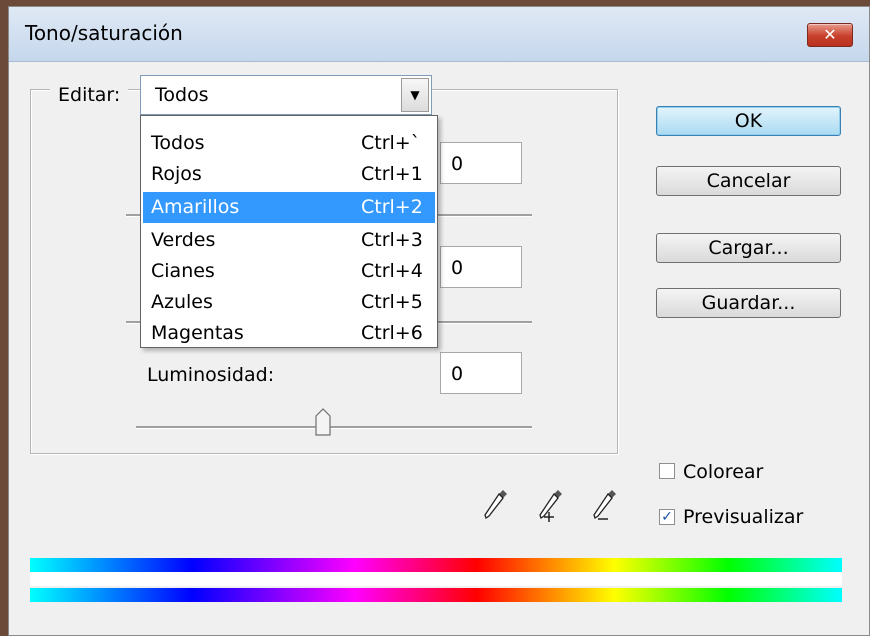  Describe the element at coordinates (748, 121) in the screenshot. I see `ok-button: OK` at that location.